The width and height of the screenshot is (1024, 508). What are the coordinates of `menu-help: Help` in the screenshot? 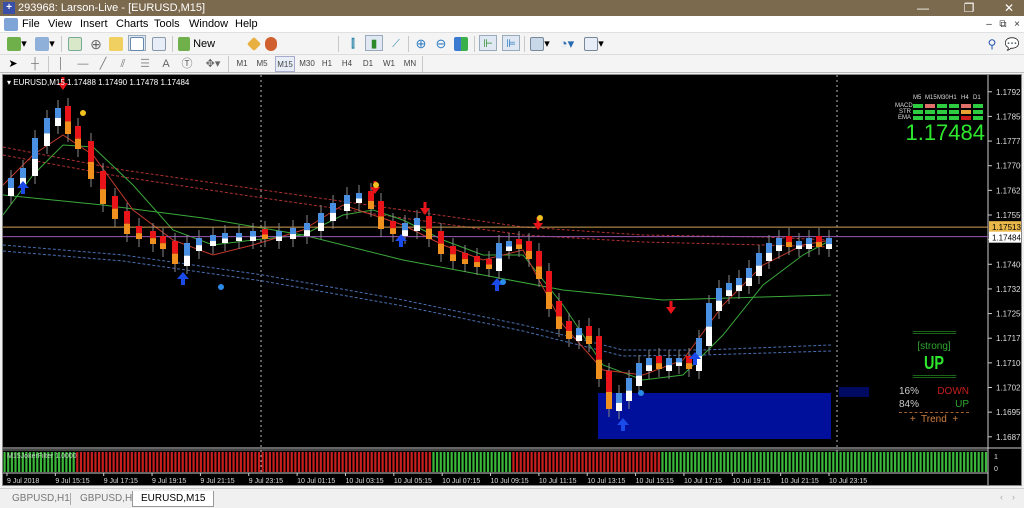 It's located at (246, 24).